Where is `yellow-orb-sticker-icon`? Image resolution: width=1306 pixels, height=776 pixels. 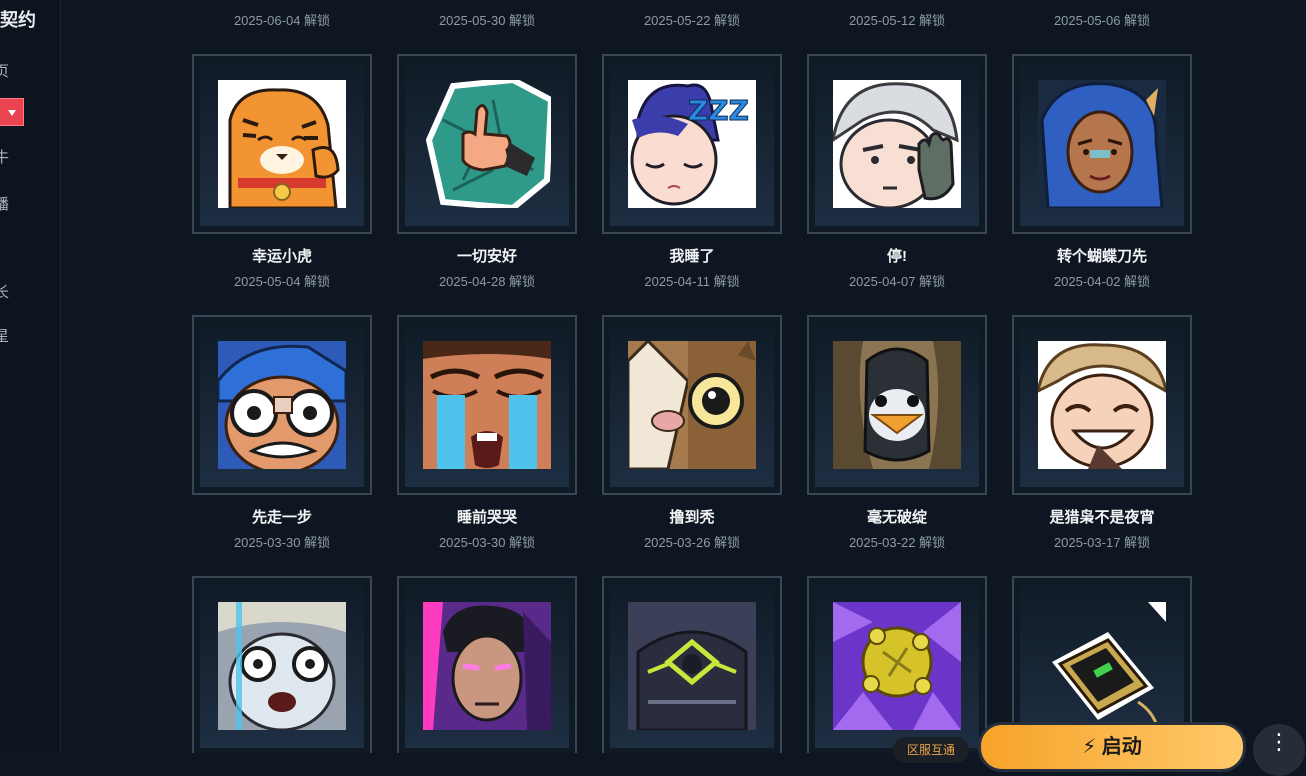 yellow-orb-sticker-icon is located at coordinates (897, 666).